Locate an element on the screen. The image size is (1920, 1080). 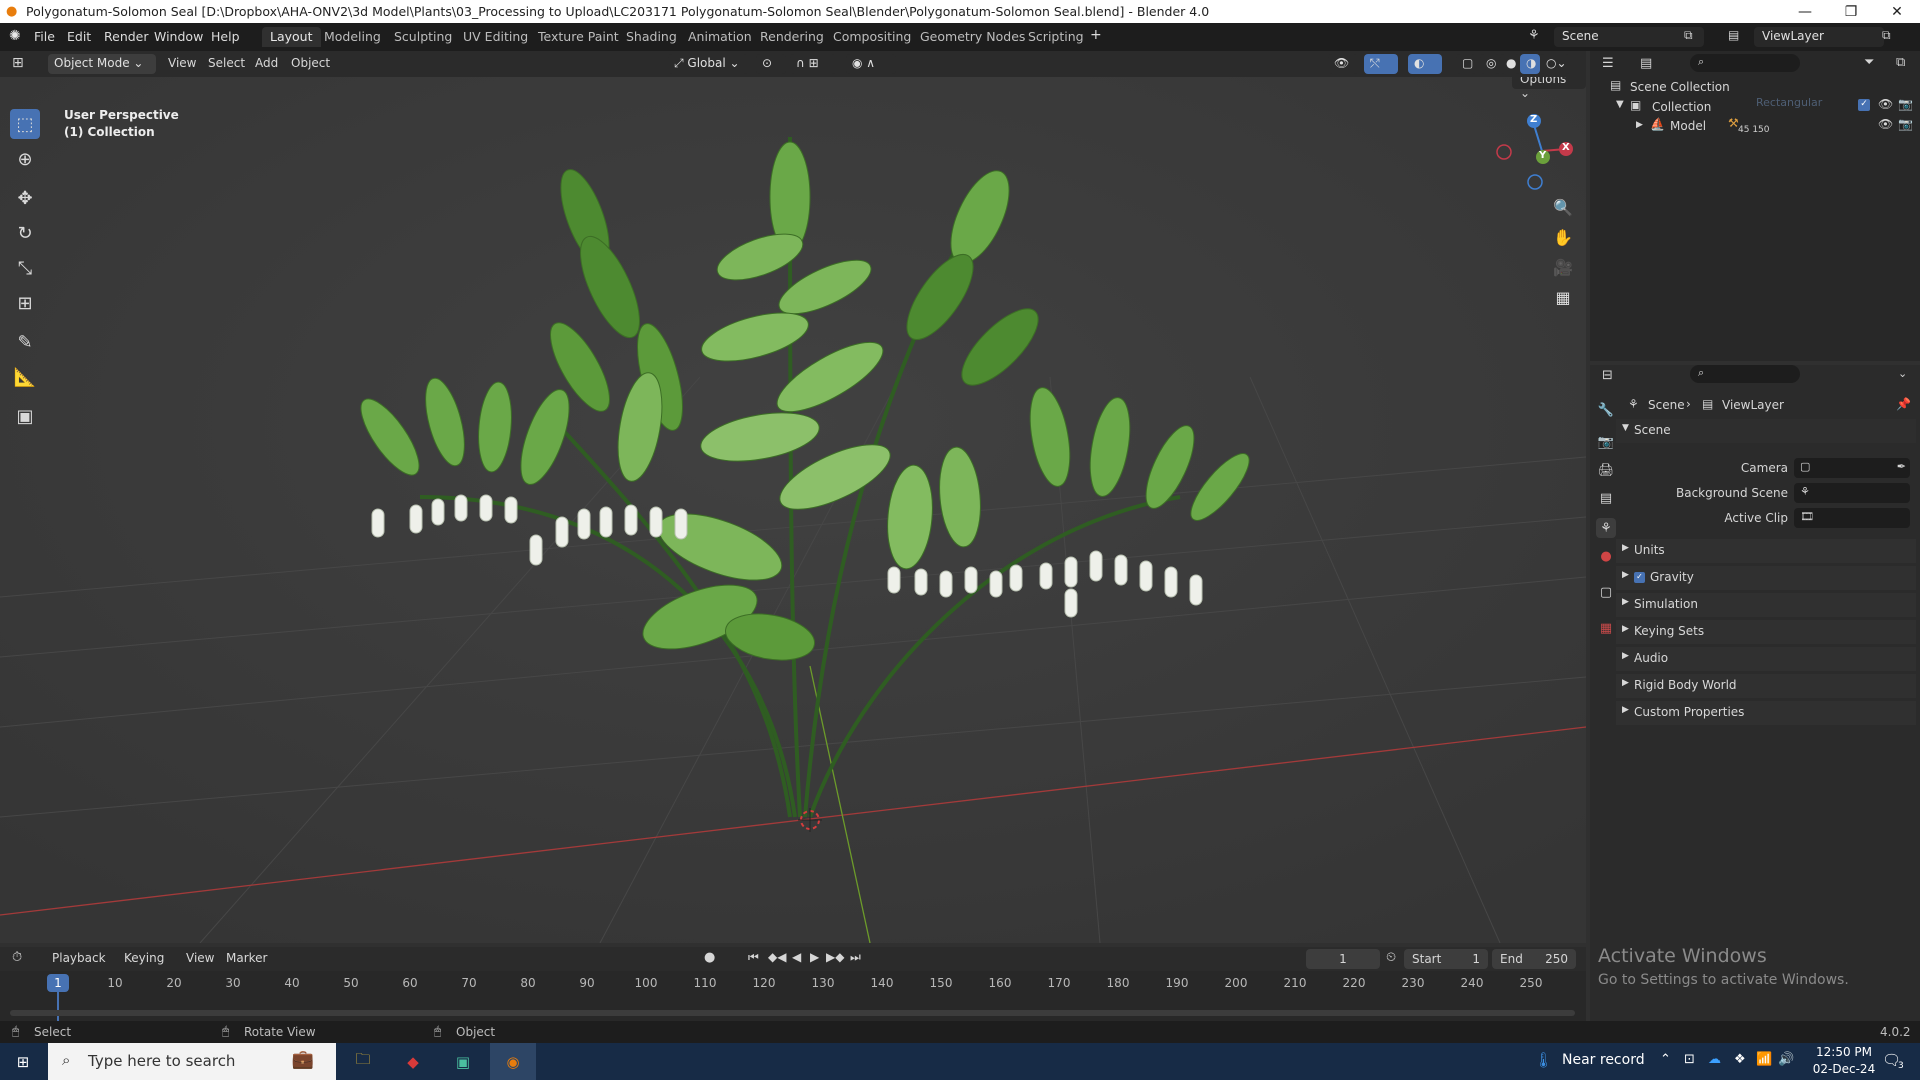
scene-type-icon: ⚘ is located at coordinates (1534, 35).